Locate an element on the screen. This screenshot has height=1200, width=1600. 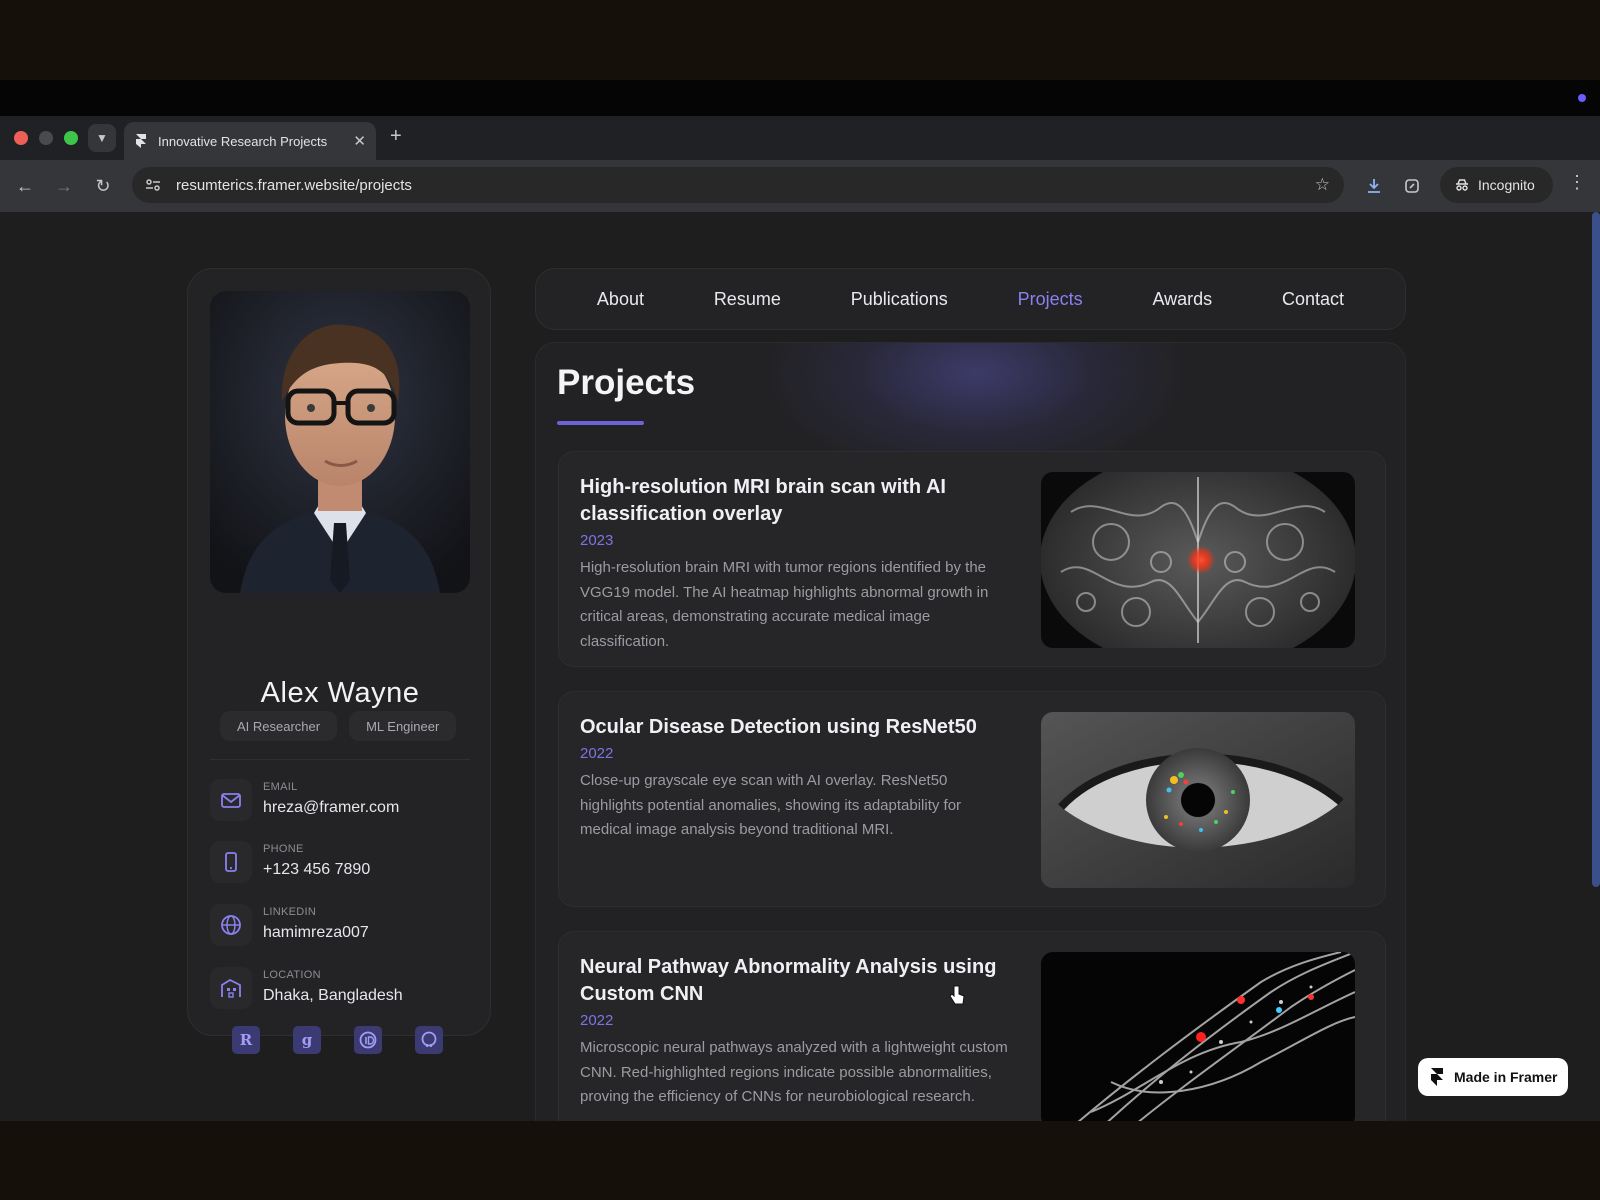
extensions-icon is located at coordinates (1412, 186).